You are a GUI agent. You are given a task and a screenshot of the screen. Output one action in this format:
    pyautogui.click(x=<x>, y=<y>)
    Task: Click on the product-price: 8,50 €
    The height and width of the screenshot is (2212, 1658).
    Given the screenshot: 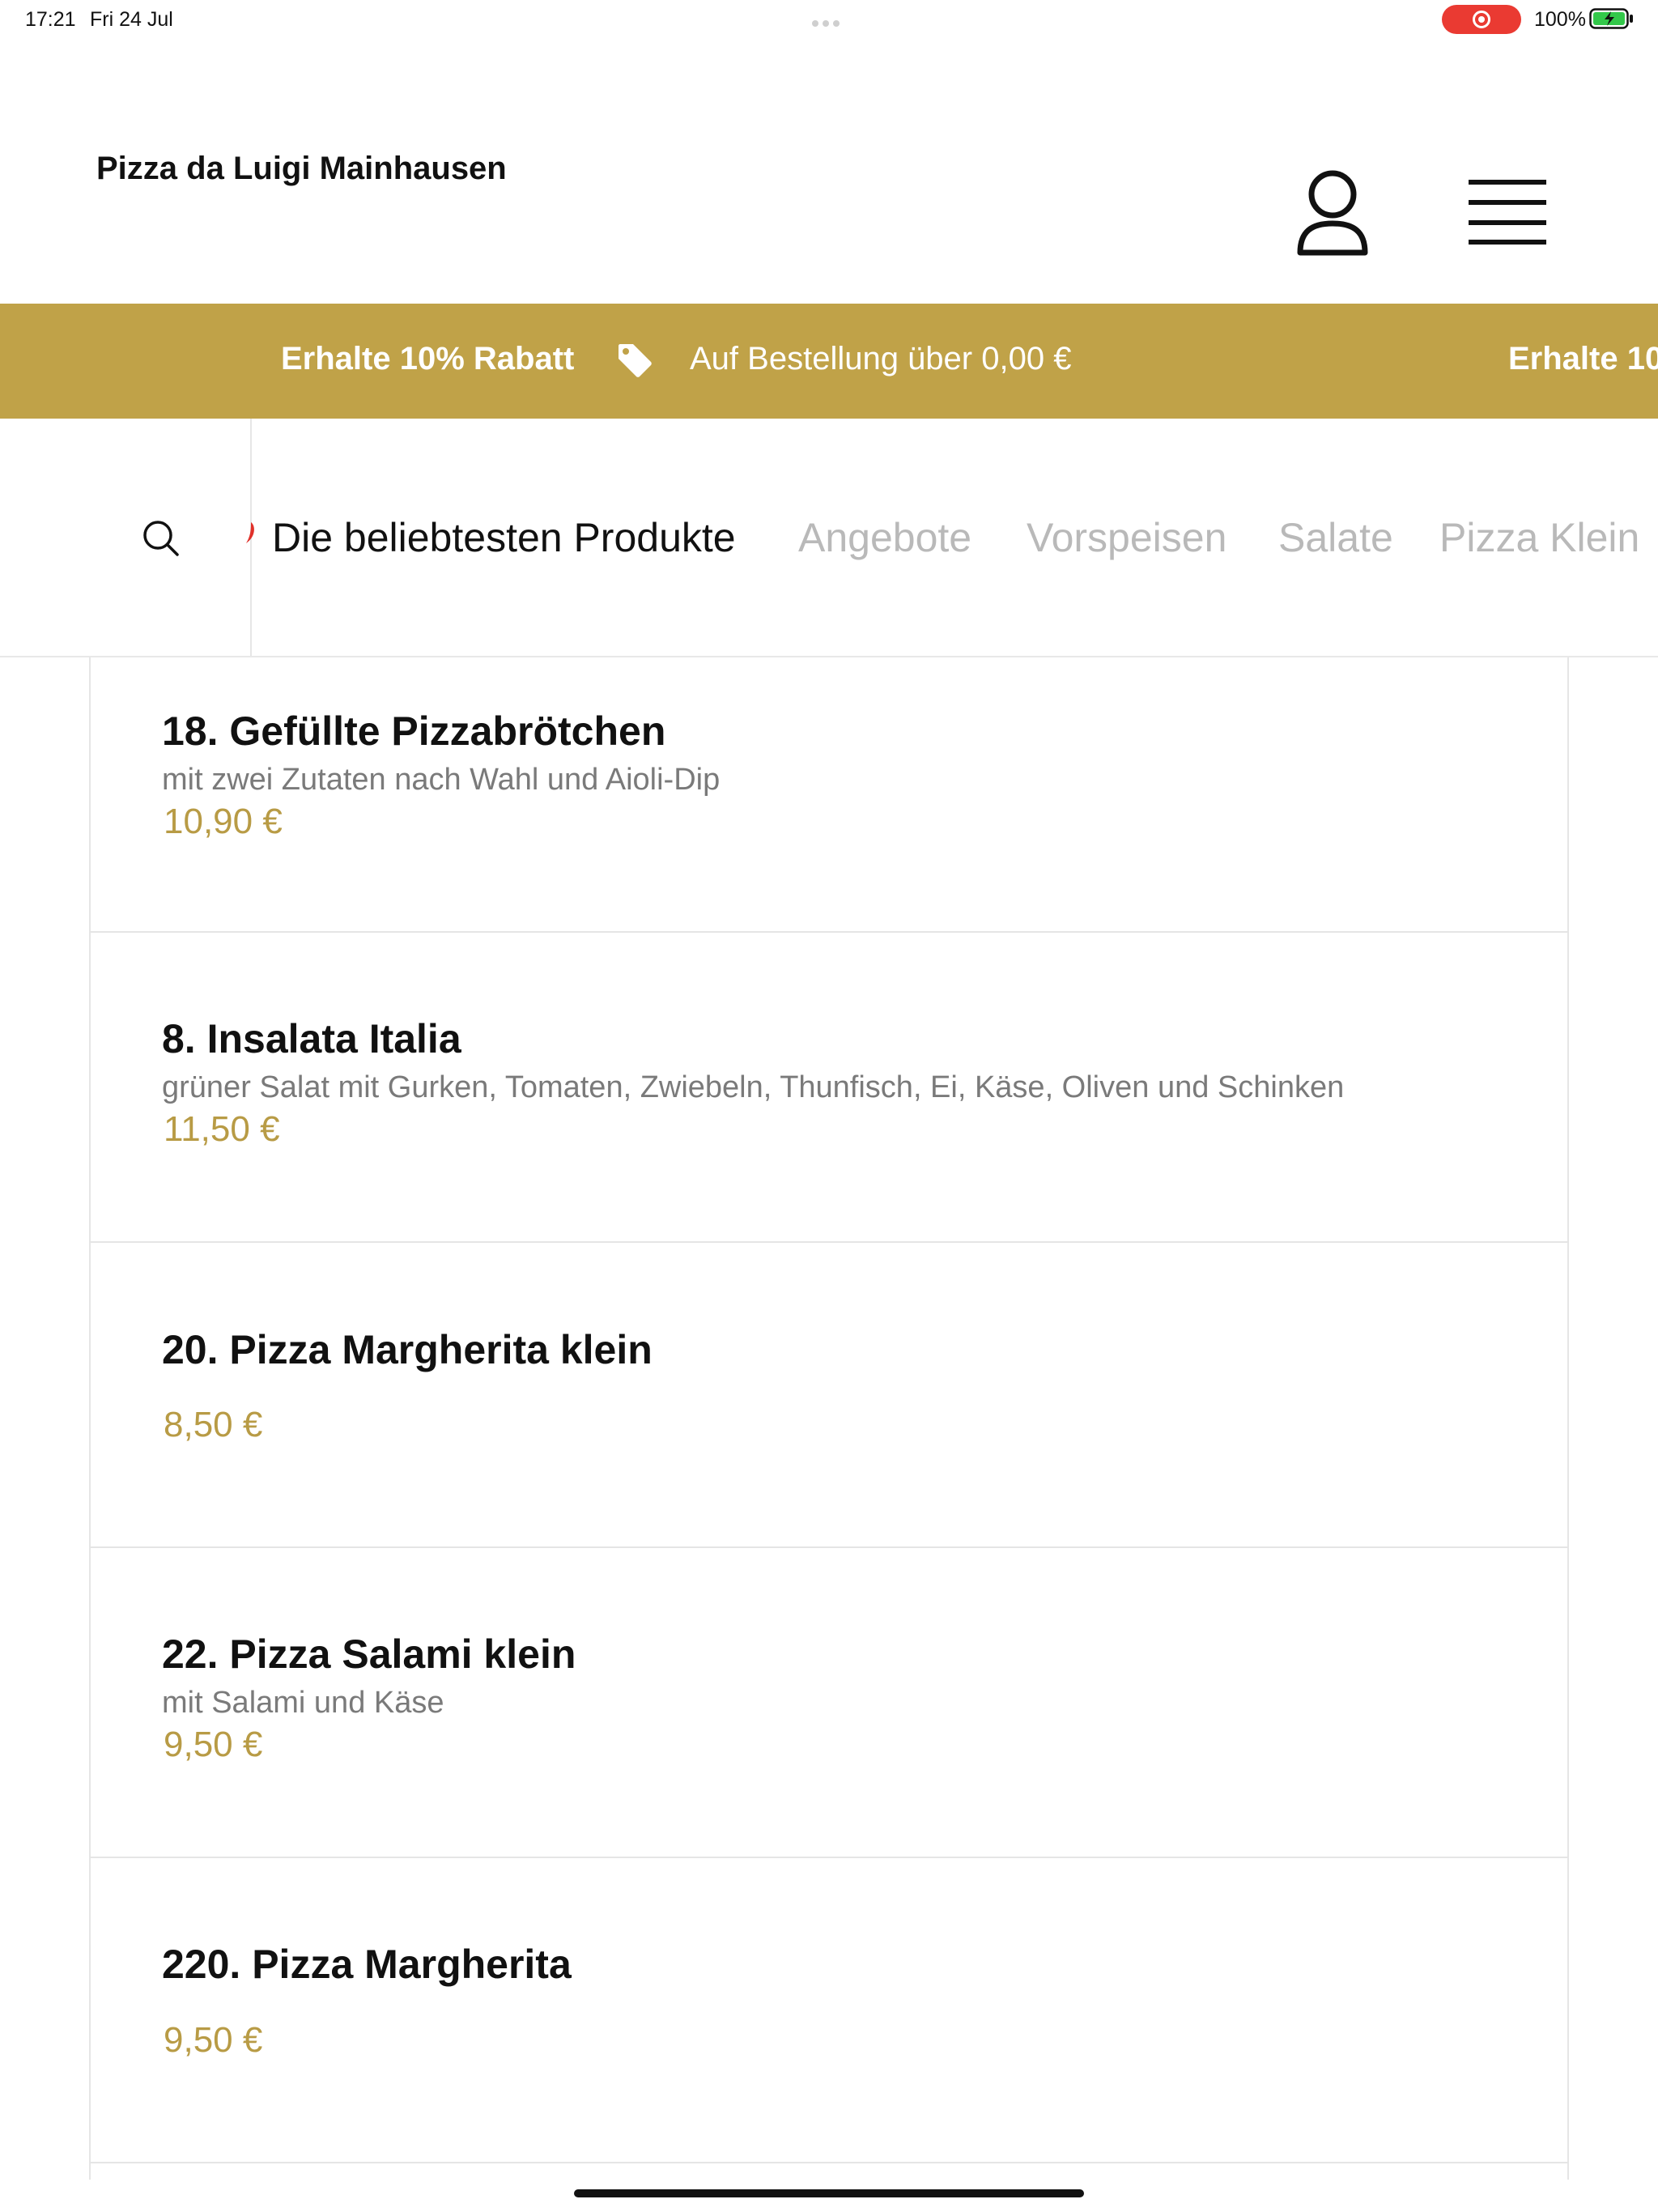 What is the action you would take?
    pyautogui.click(x=213, y=1424)
    